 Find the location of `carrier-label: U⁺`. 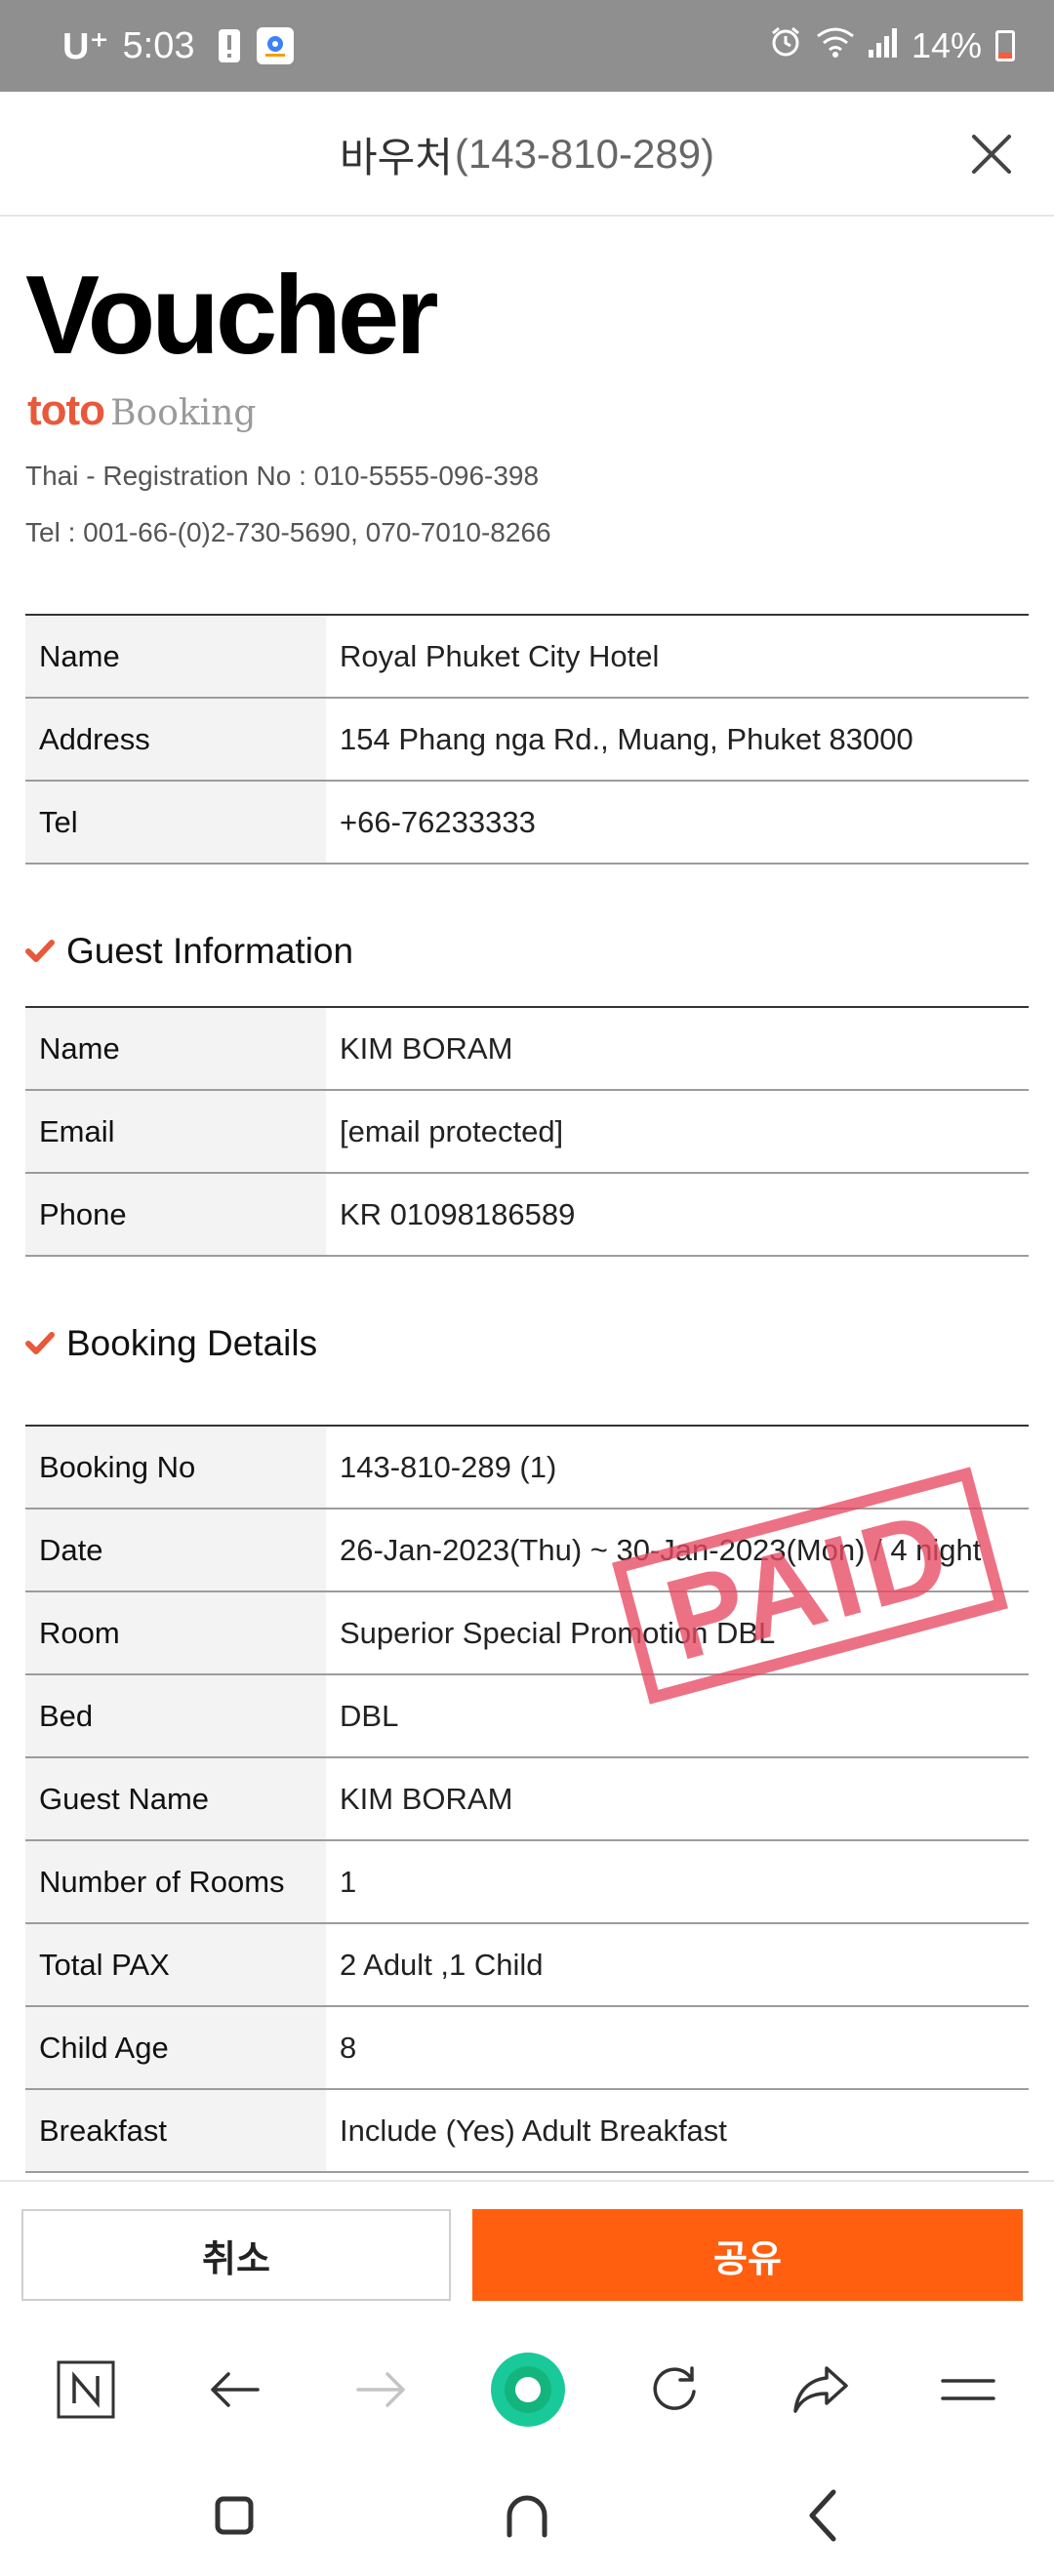

carrier-label: U⁺ is located at coordinates (85, 46).